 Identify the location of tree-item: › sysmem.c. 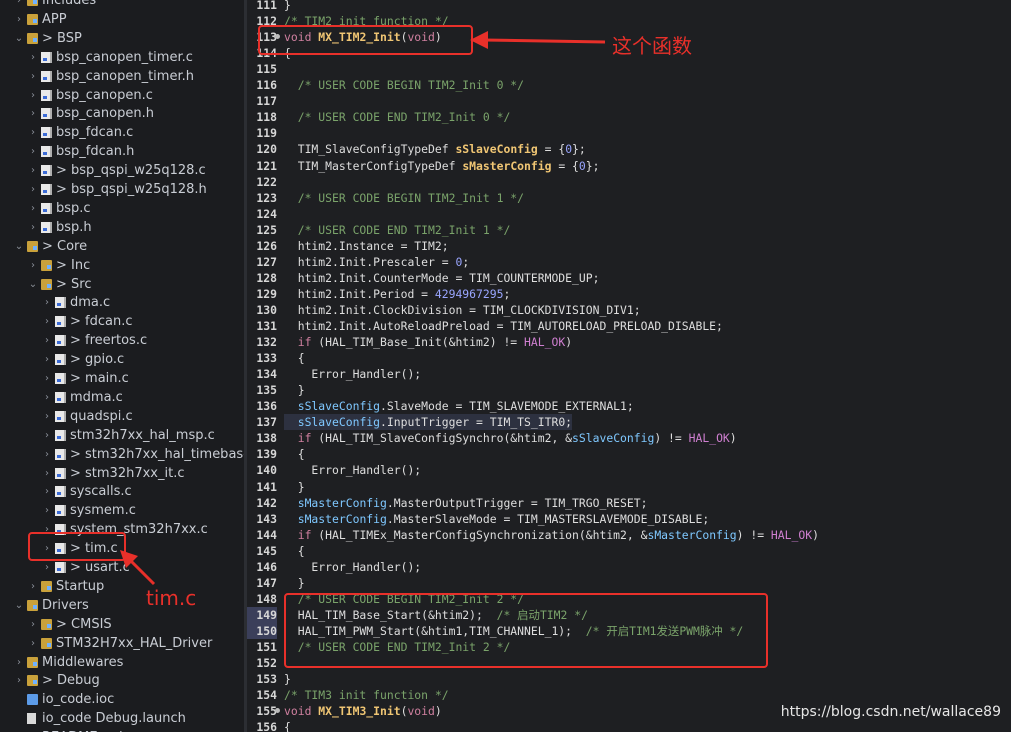
(122, 510).